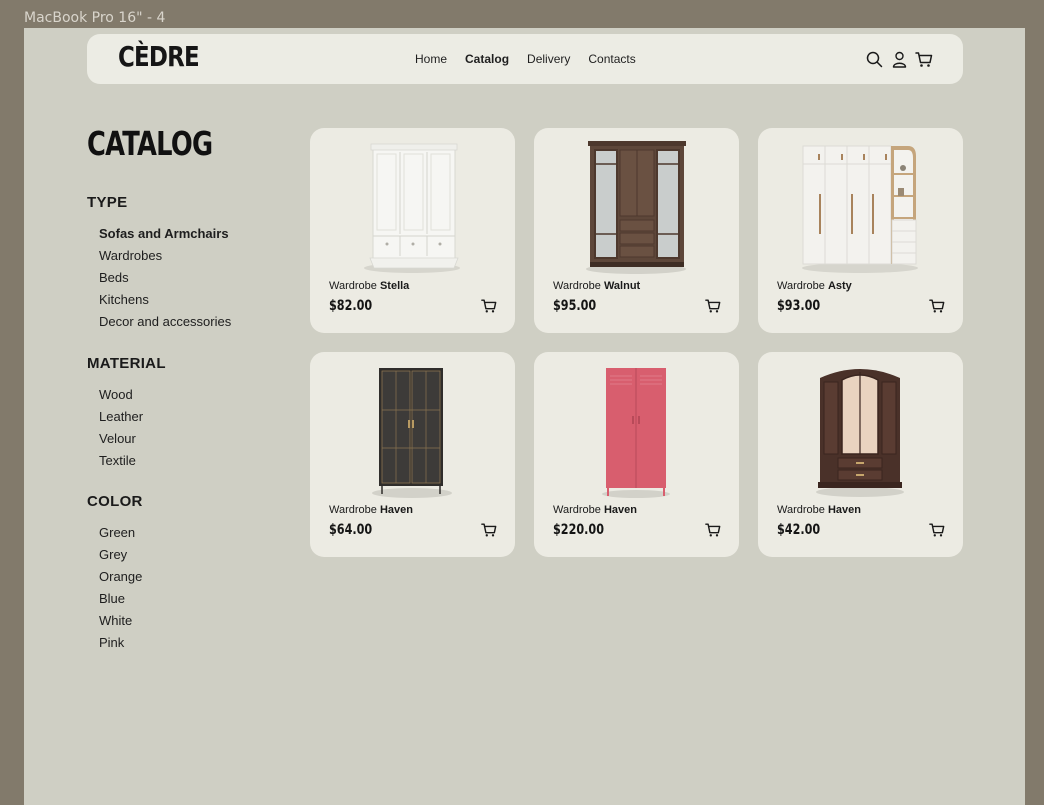 The height and width of the screenshot is (805, 1044). I want to click on nav-link-delivery: Delivery, so click(548, 59).